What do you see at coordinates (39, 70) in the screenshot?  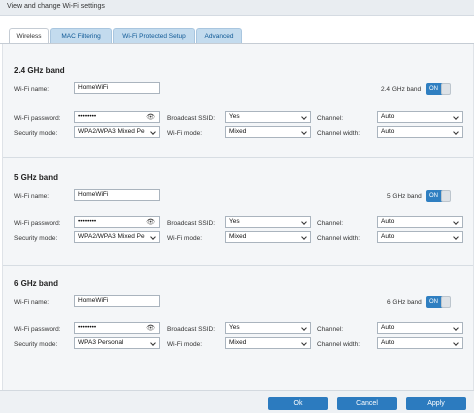 I see `band-title: 2.4 GHz band` at bounding box center [39, 70].